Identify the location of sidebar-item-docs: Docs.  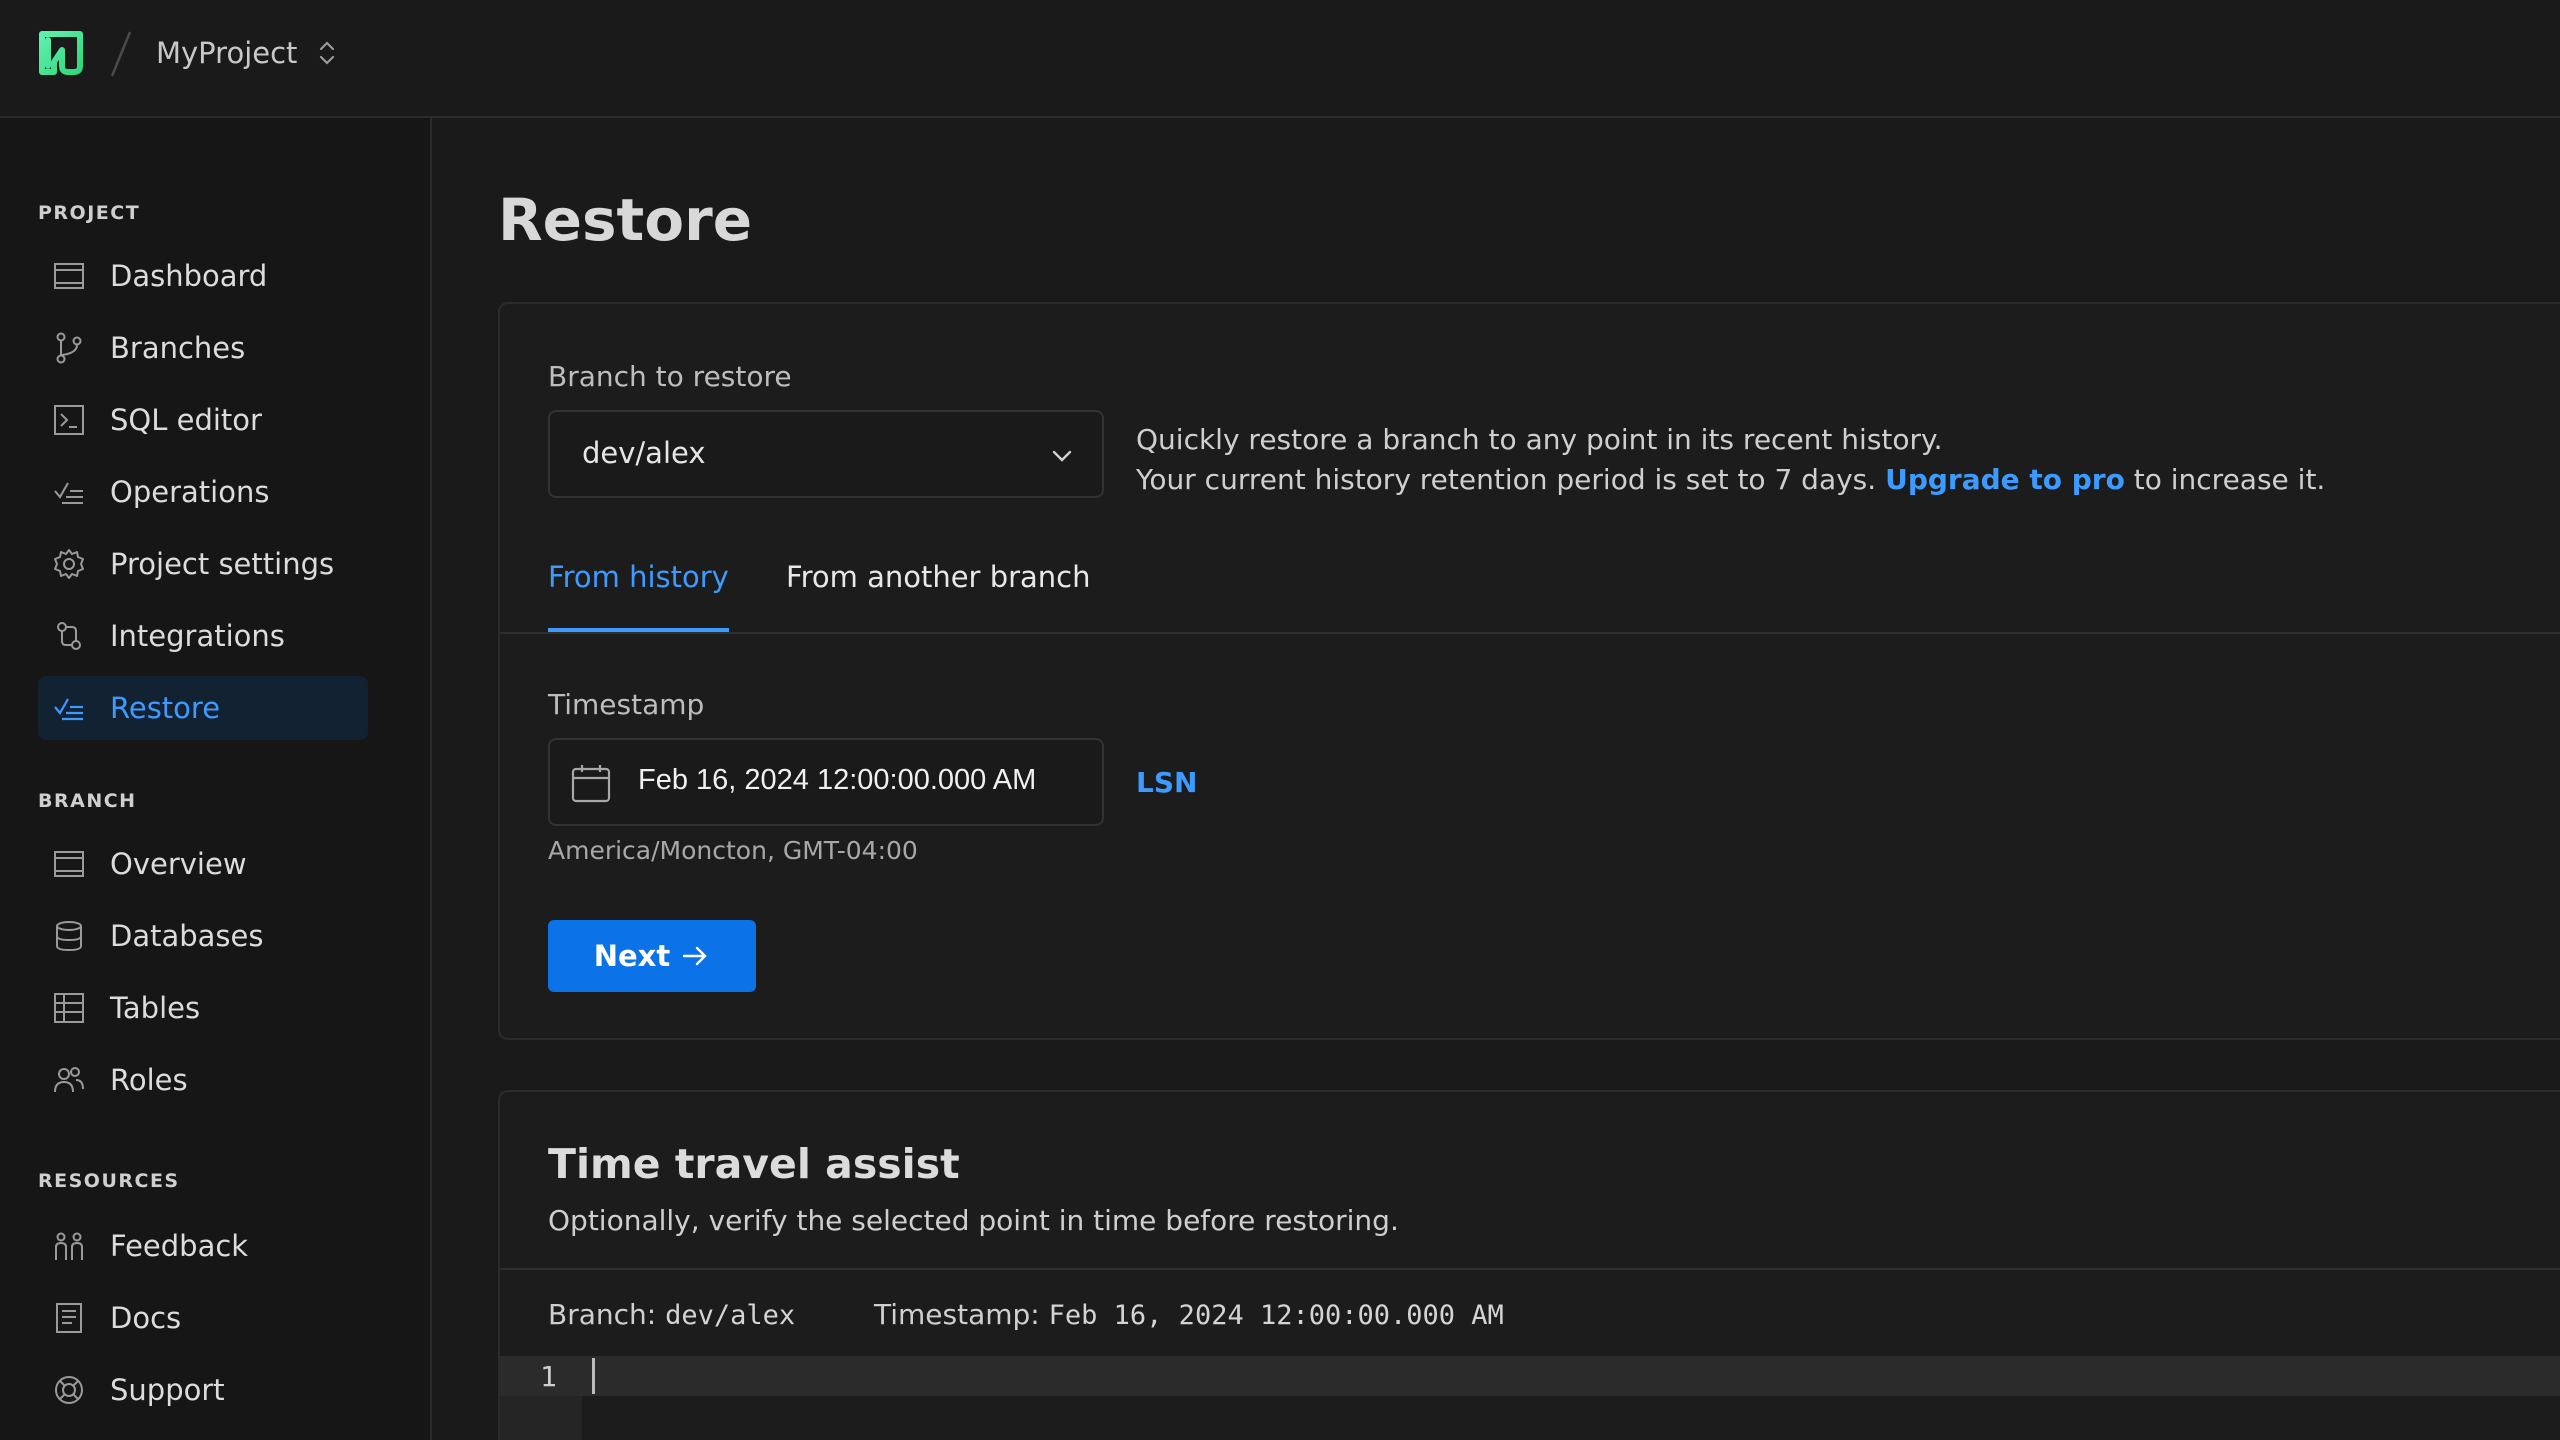
(203, 1318).